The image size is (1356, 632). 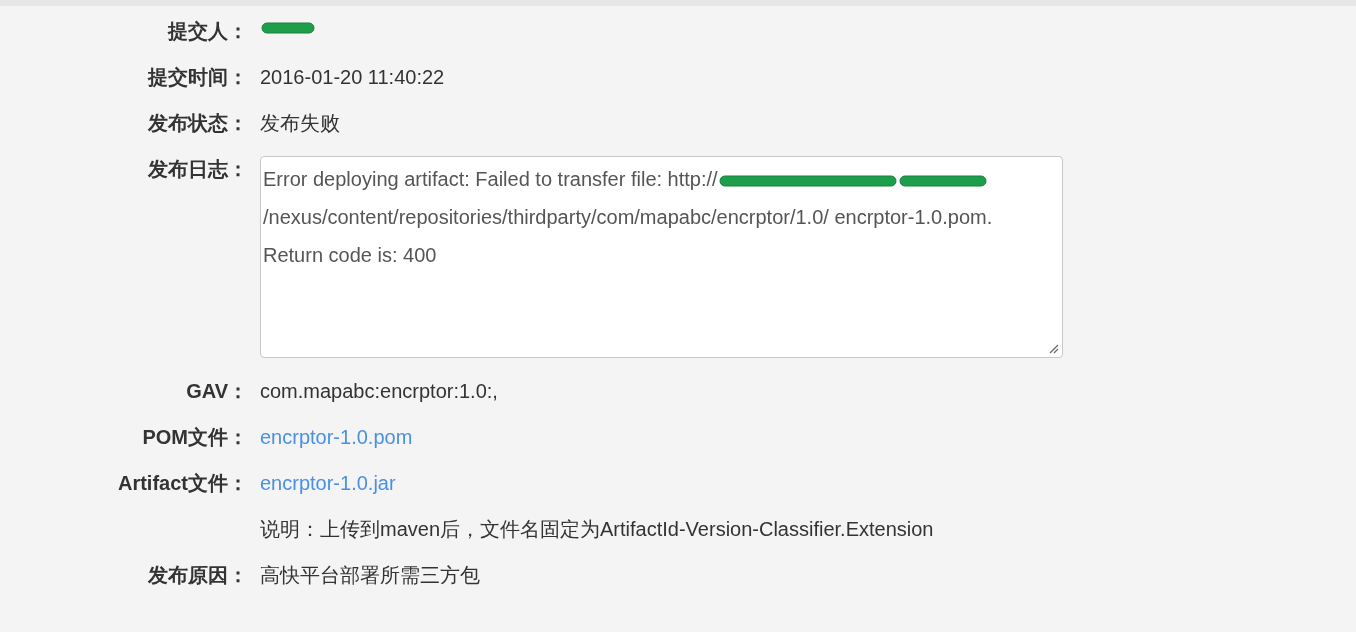 I want to click on field-label: 发布状态：, so click(x=198, y=123).